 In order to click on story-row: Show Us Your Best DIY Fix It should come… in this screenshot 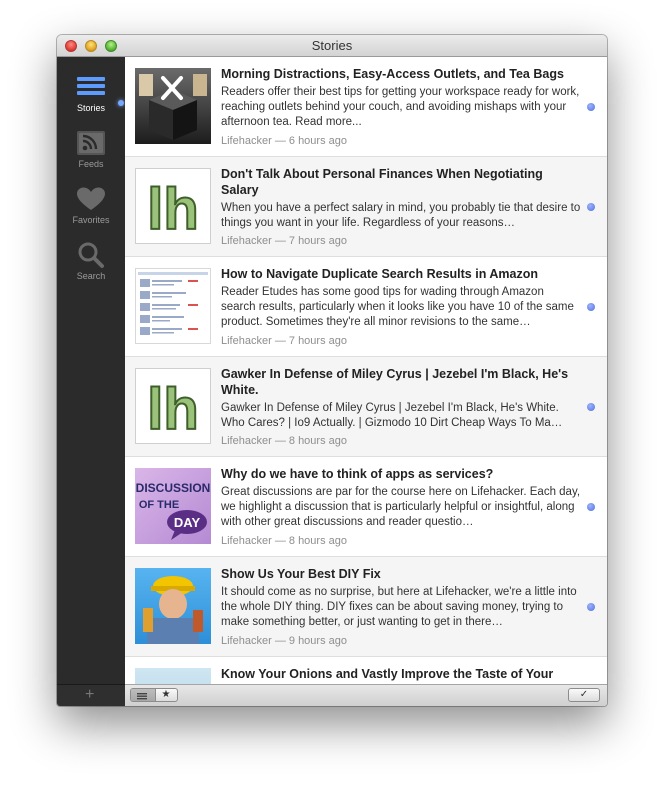, I will do `click(366, 607)`.